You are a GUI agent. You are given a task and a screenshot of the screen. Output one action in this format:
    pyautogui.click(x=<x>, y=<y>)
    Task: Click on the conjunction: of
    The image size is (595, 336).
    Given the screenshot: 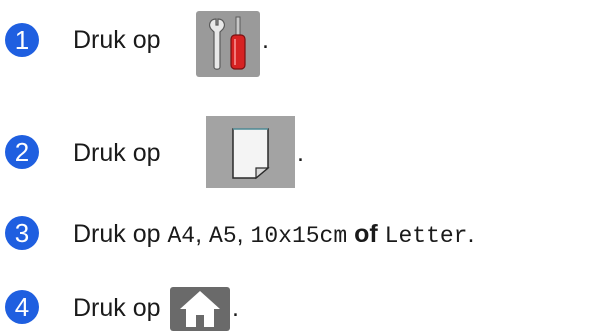 What is the action you would take?
    pyautogui.click(x=366, y=234)
    